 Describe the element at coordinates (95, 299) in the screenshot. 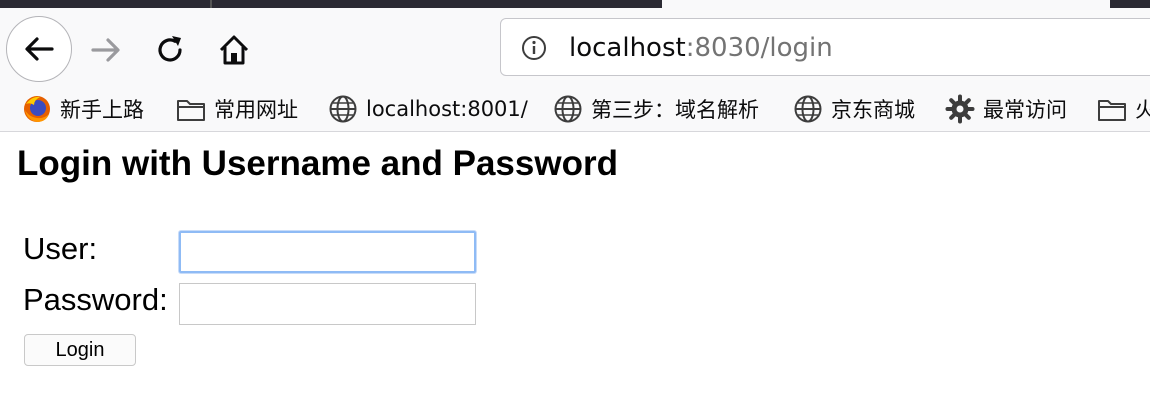

I see `password-label: Password:` at that location.